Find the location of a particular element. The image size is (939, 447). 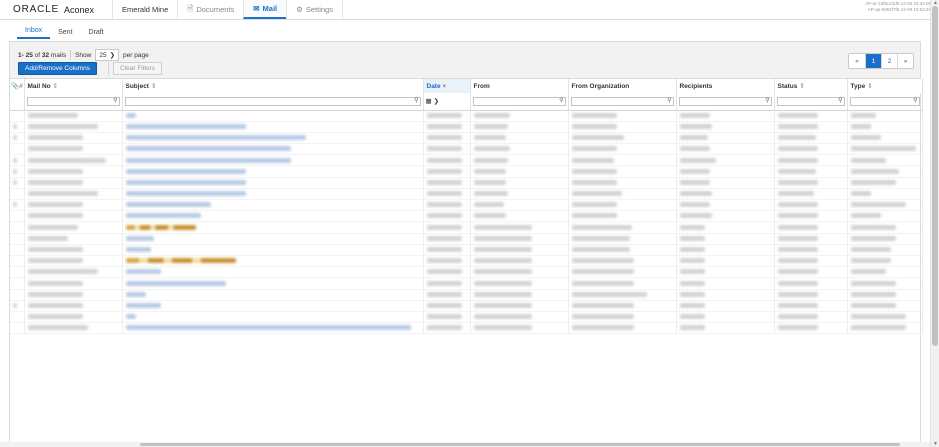

horizontal-scrollbar is located at coordinates (465, 444).